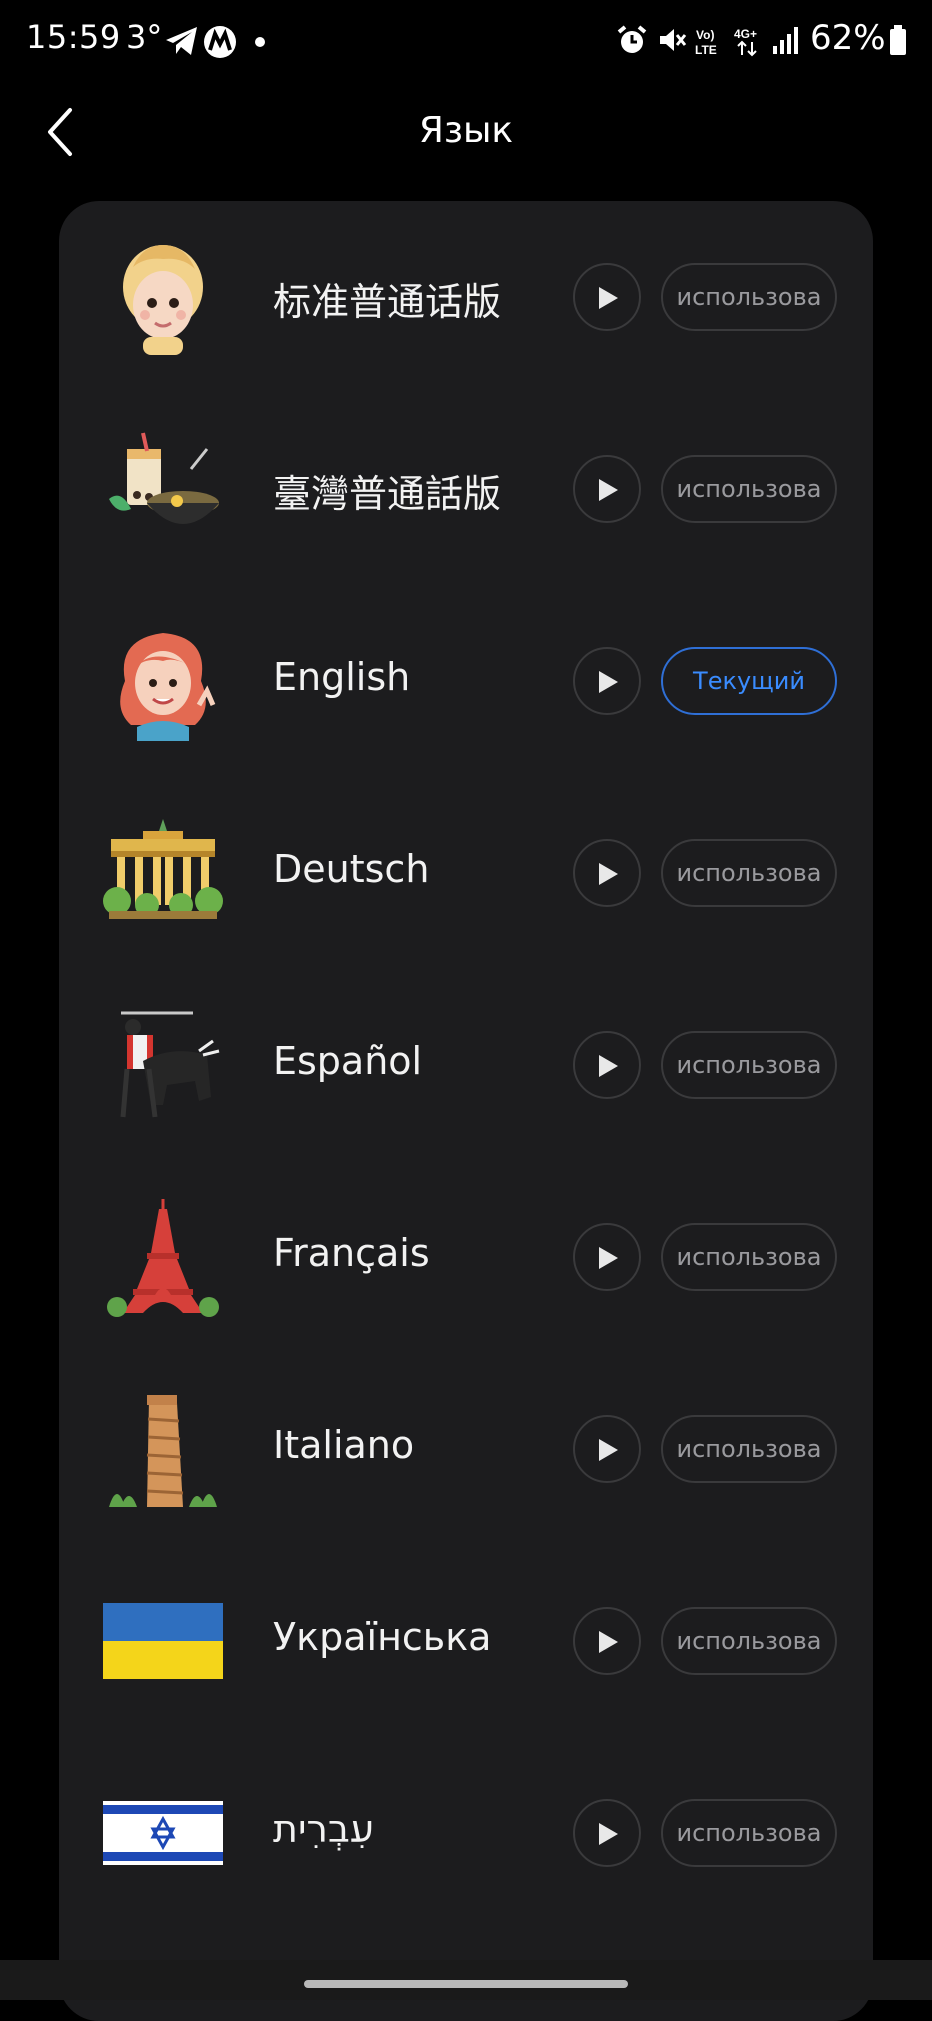 This screenshot has width=932, height=2021. What do you see at coordinates (168, 687) in the screenshot?
I see `redhead-avatar-icon` at bounding box center [168, 687].